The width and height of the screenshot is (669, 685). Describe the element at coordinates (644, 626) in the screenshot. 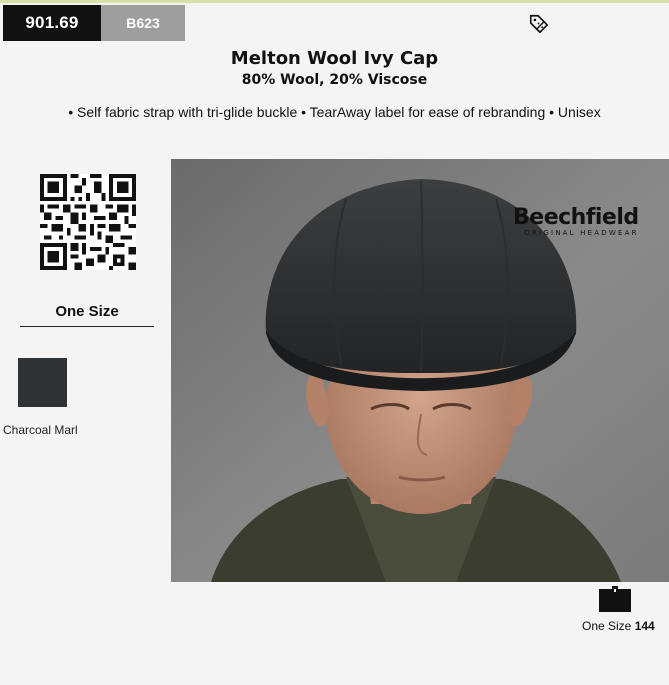

I see `pack-quantity-value: 144` at that location.